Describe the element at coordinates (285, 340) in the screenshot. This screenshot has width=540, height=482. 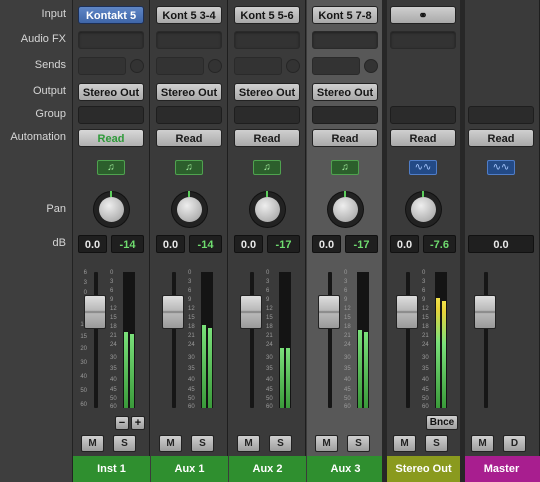
I see `level-meter` at that location.